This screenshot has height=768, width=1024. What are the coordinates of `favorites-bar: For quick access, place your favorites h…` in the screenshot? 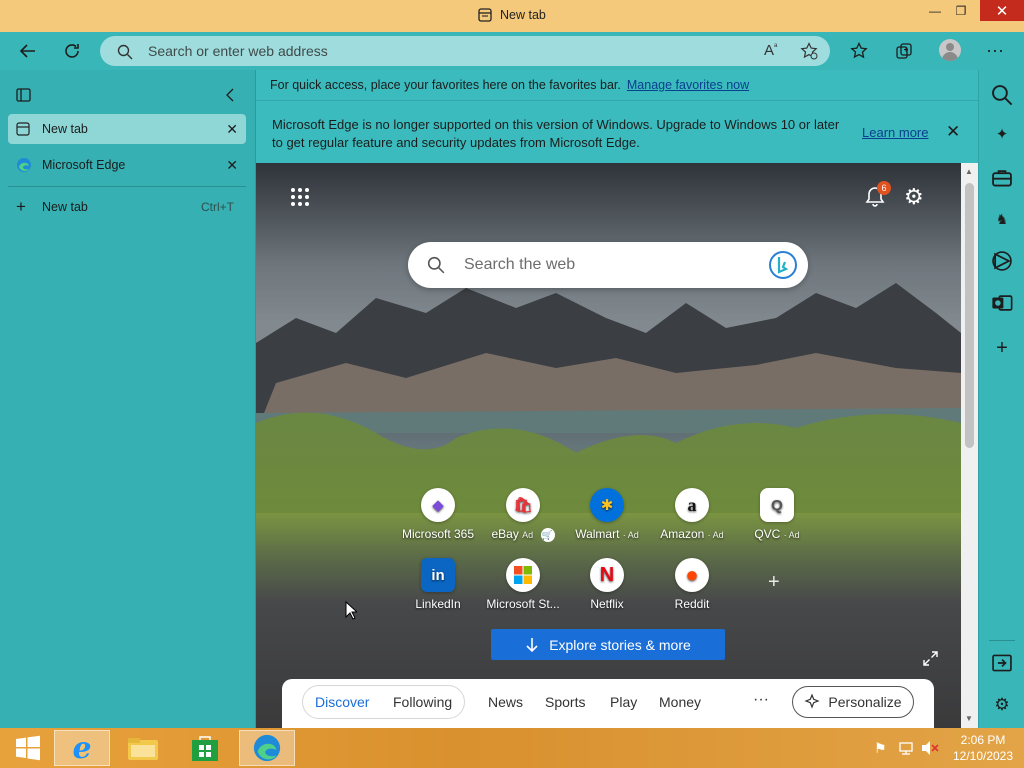 It's located at (617, 85).